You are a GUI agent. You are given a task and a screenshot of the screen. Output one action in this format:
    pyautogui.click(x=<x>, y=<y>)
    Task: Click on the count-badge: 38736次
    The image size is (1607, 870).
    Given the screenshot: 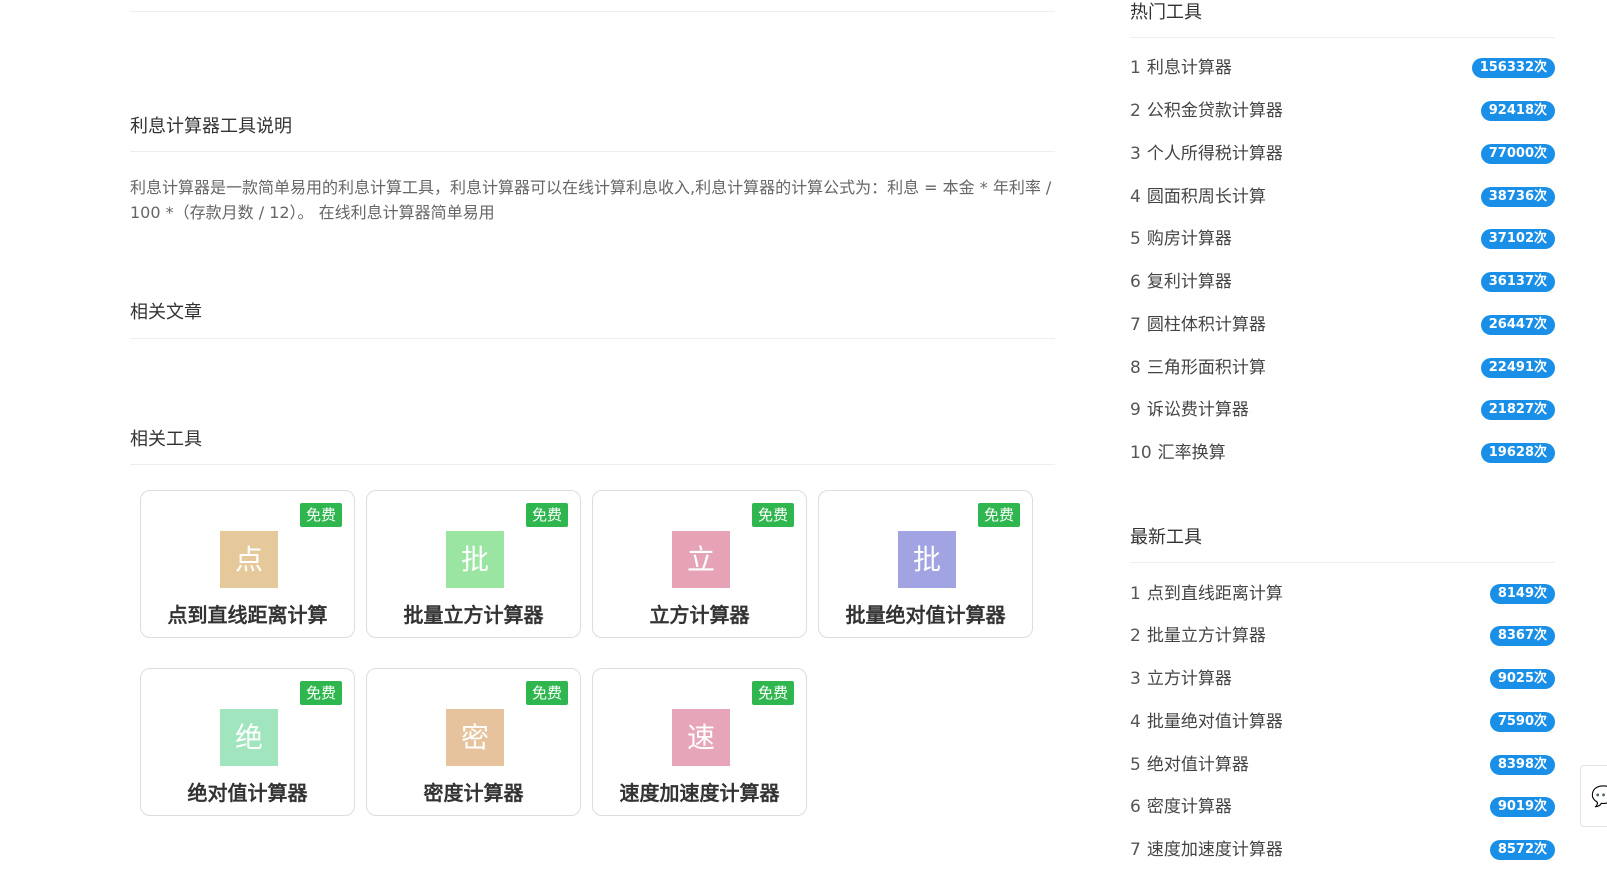 What is the action you would take?
    pyautogui.click(x=1517, y=197)
    